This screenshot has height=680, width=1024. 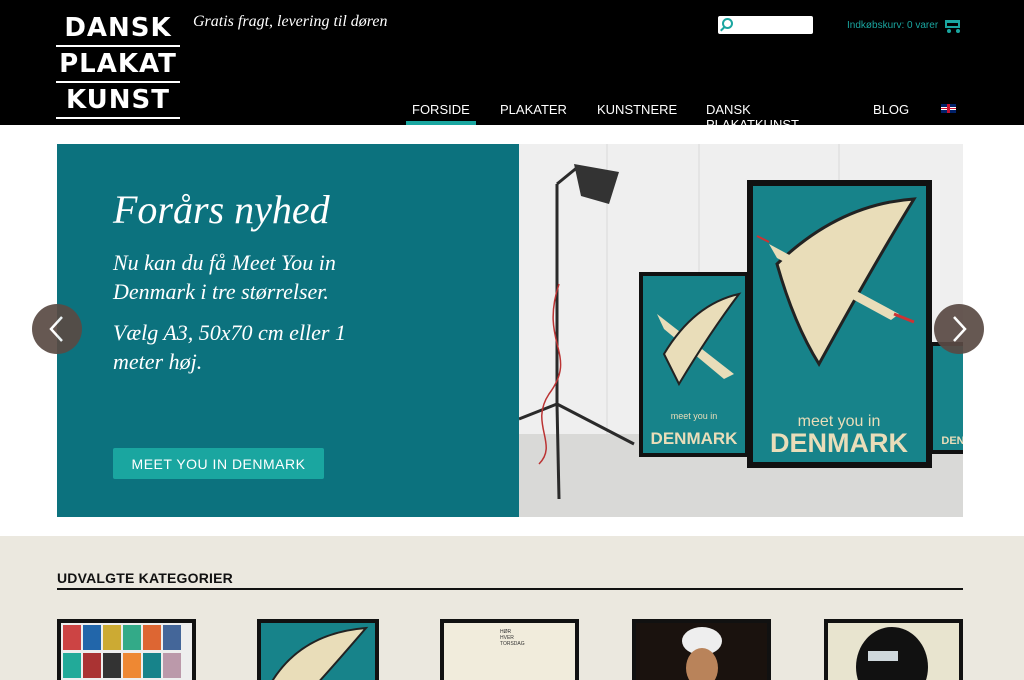 I want to click on search-input, so click(x=765, y=25).